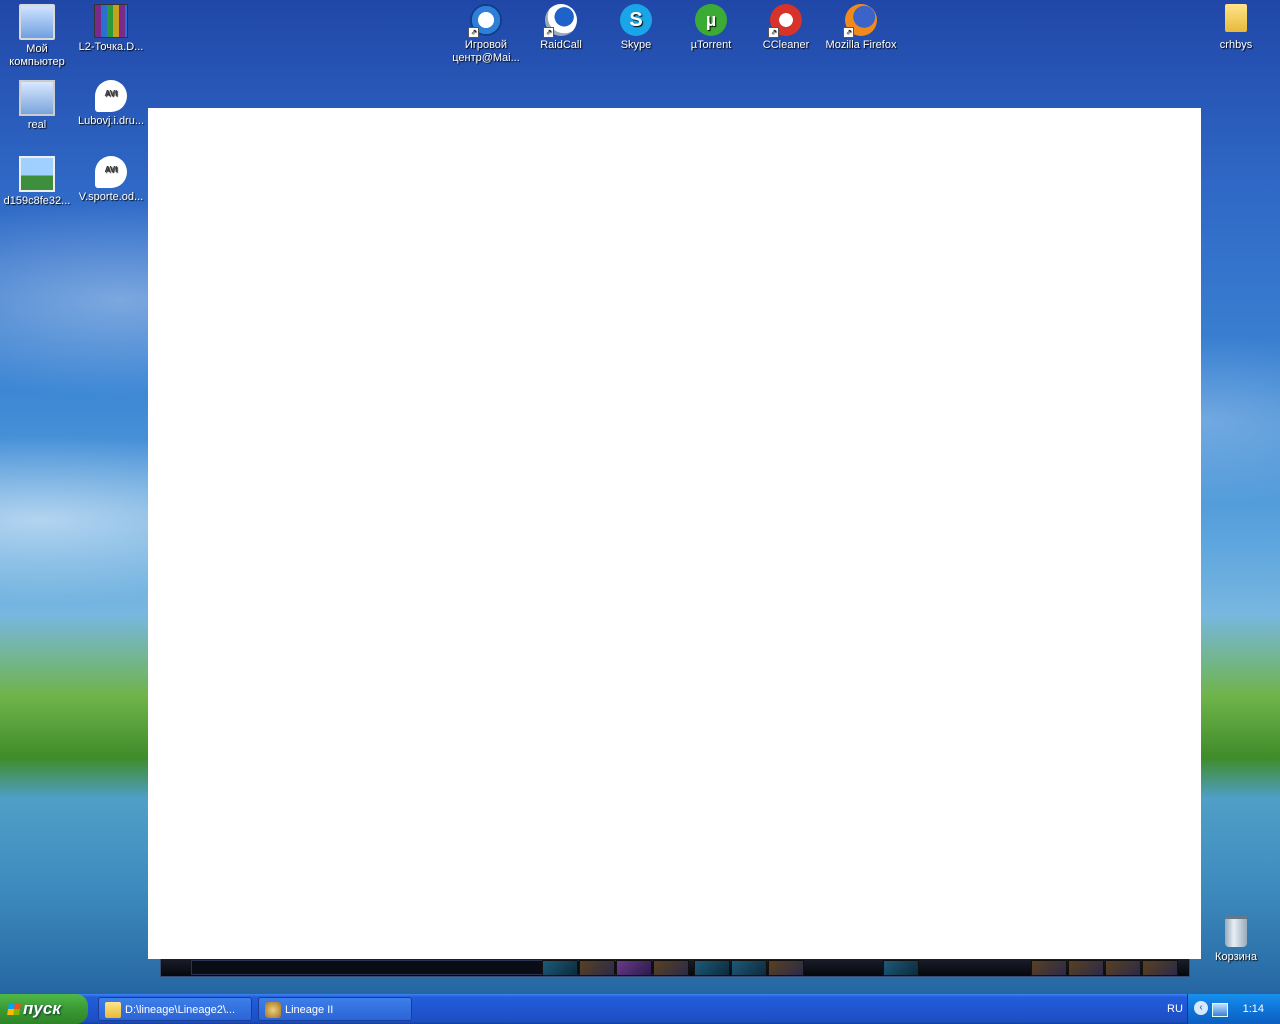 The image size is (1280, 1024). Describe the element at coordinates (711, 45) in the screenshot. I see `desktop-icon-label: µTorrent` at that location.